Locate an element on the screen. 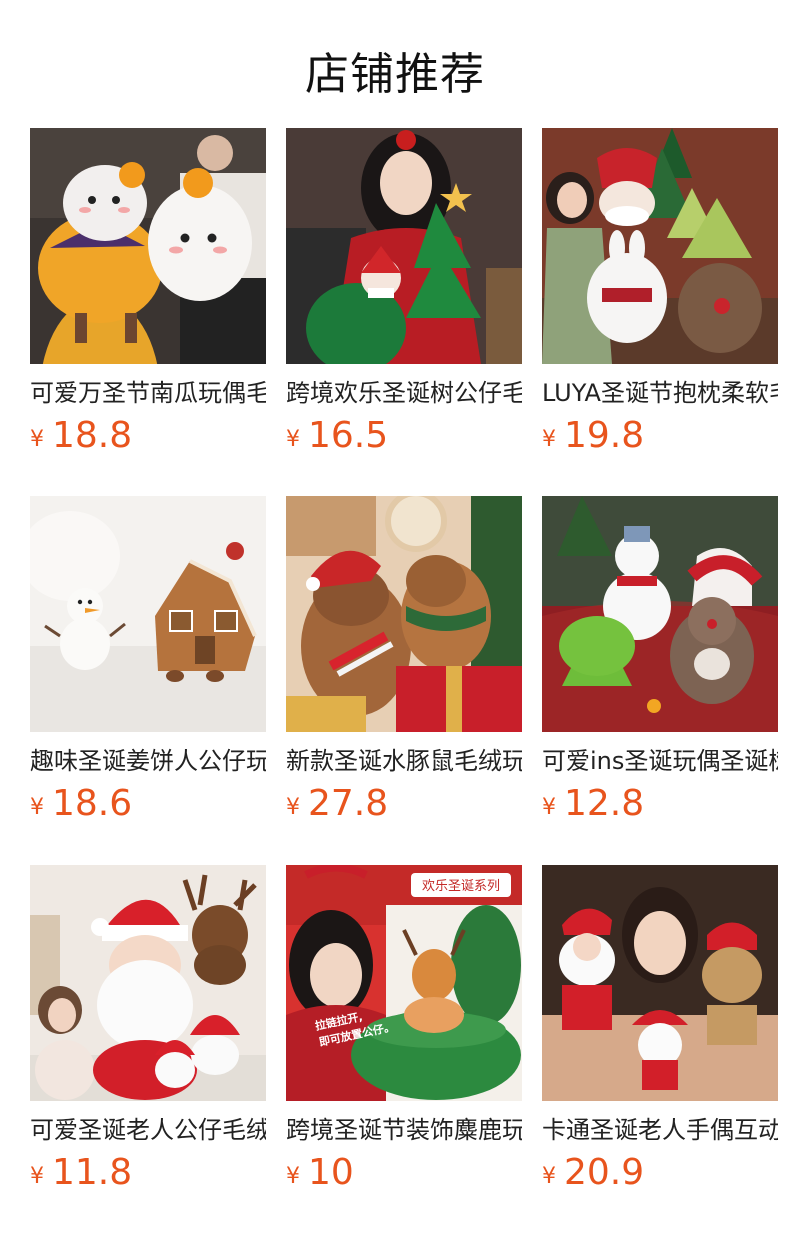 The image size is (790, 1234). product-card: LUYA圣诞节抱枕柔软毛绒 ¥19.8 is located at coordinates (660, 298).